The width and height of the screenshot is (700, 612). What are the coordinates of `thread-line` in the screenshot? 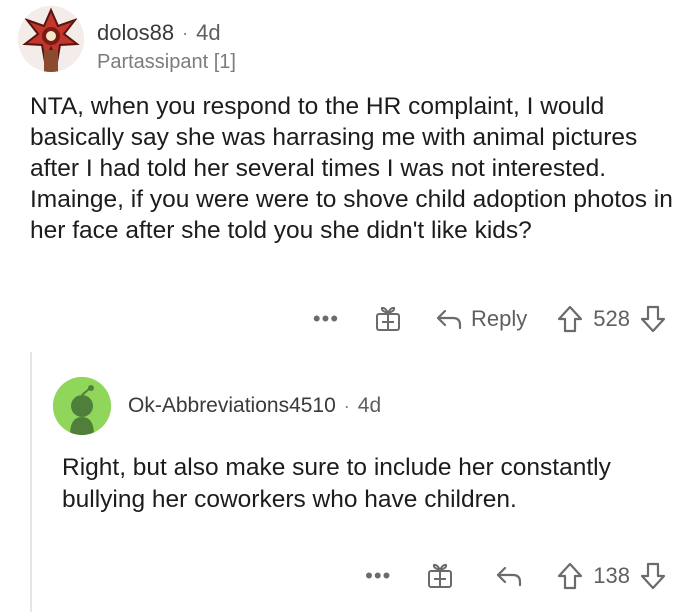 It's located at (31, 482).